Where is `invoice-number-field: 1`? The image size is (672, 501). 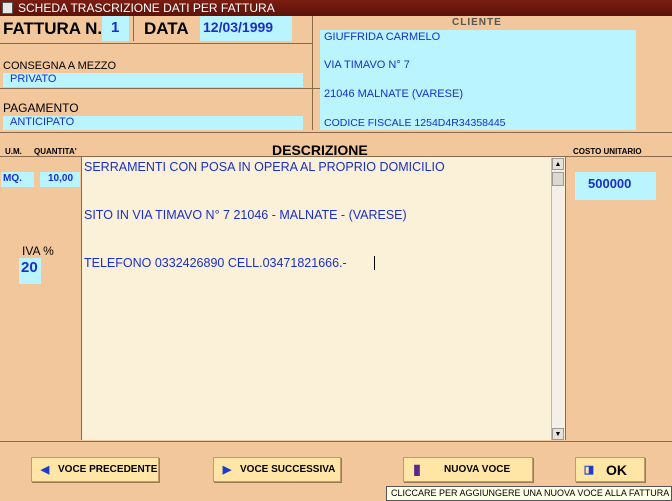
invoice-number-field: 1 is located at coordinates (115, 28).